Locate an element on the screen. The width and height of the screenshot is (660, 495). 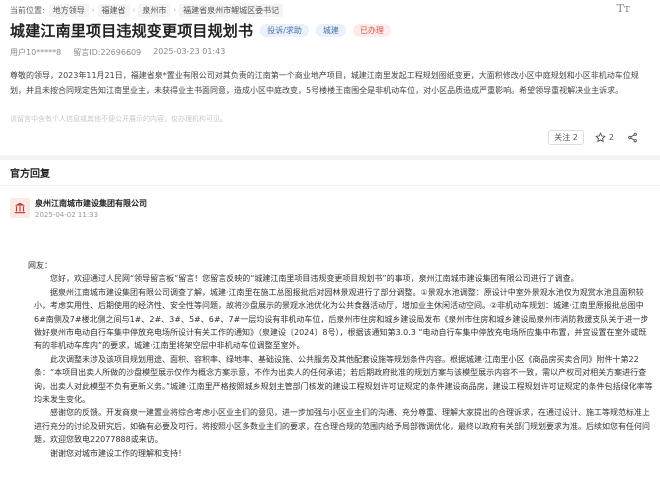
reply-time: 2025-04-02 11:33 is located at coordinates (67, 215).